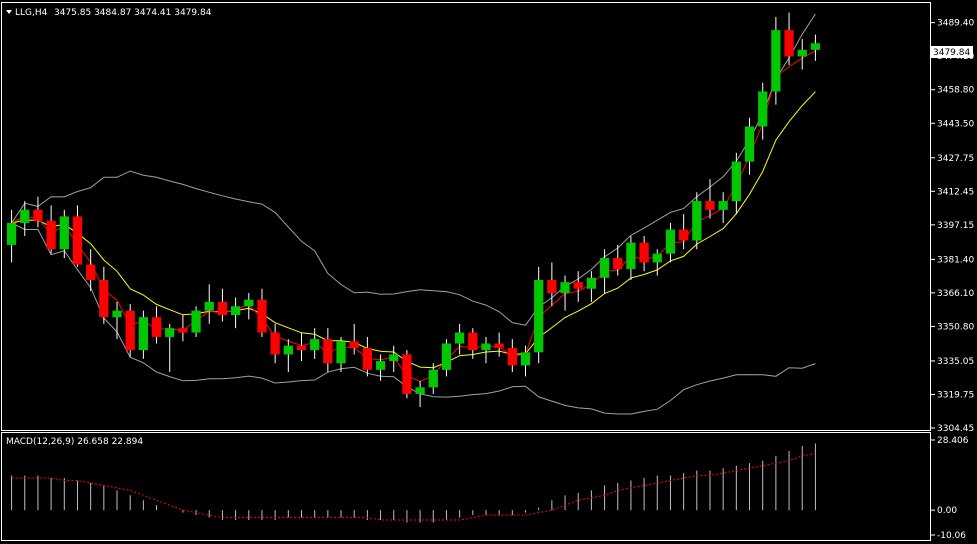 The height and width of the screenshot is (544, 977). Describe the element at coordinates (955, 260) in the screenshot. I see `price-tick-label: 3381.40` at that location.